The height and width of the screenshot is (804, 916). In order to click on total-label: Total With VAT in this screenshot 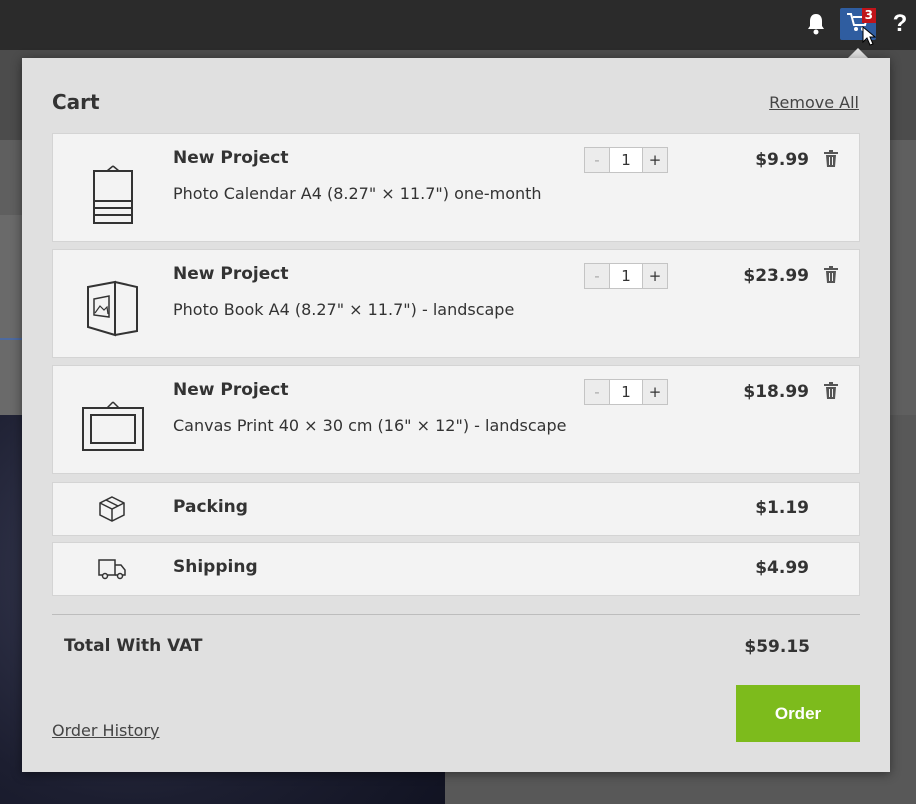, I will do `click(133, 646)`.